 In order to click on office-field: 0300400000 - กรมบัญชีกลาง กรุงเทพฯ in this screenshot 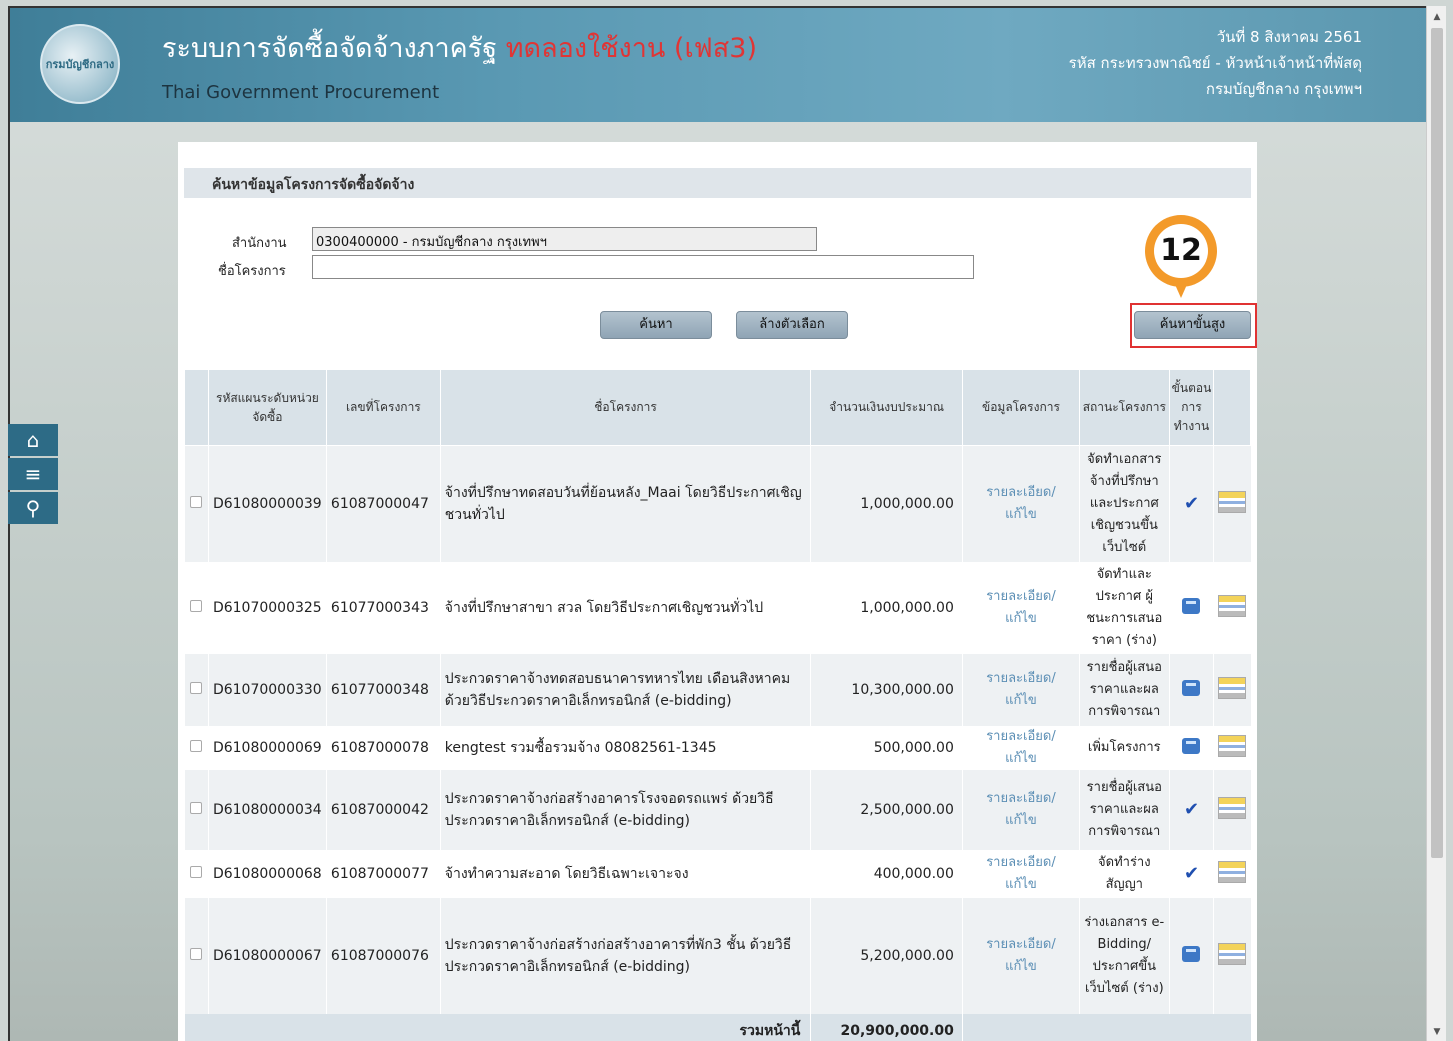, I will do `click(564, 239)`.